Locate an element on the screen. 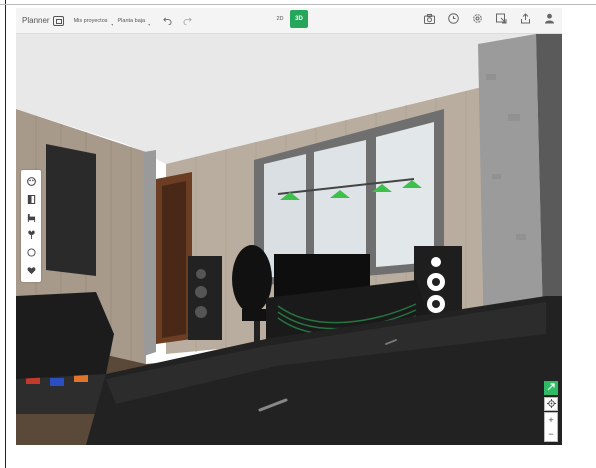  mode-2d-button: 2D is located at coordinates (280, 19).